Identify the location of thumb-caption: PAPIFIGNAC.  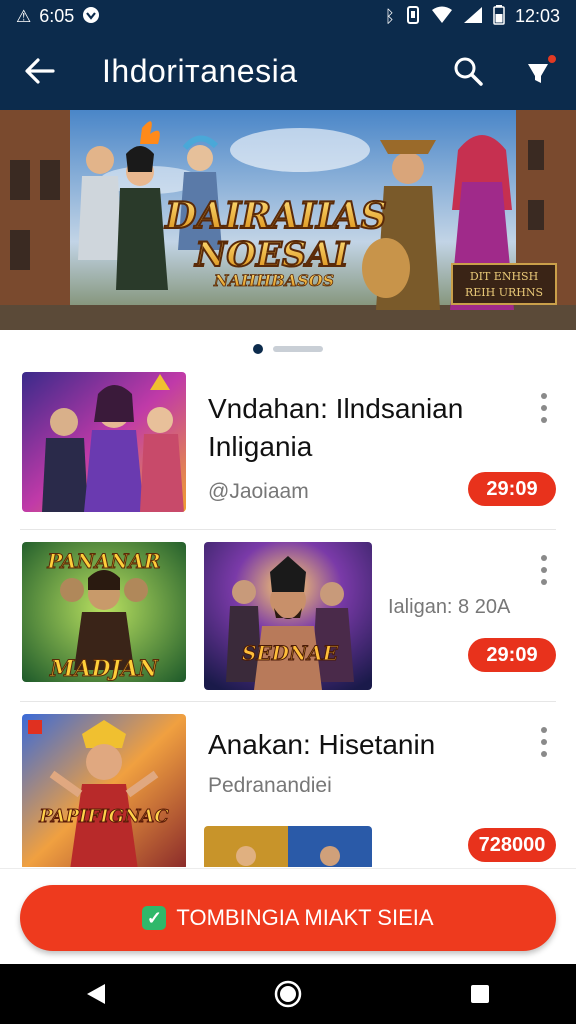
(103, 816).